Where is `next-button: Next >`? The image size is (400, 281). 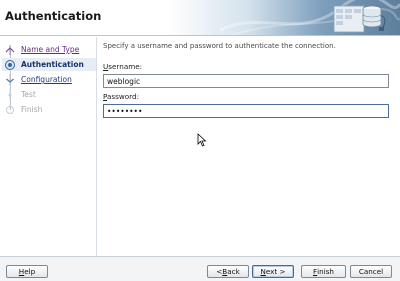 next-button: Next > is located at coordinates (273, 271).